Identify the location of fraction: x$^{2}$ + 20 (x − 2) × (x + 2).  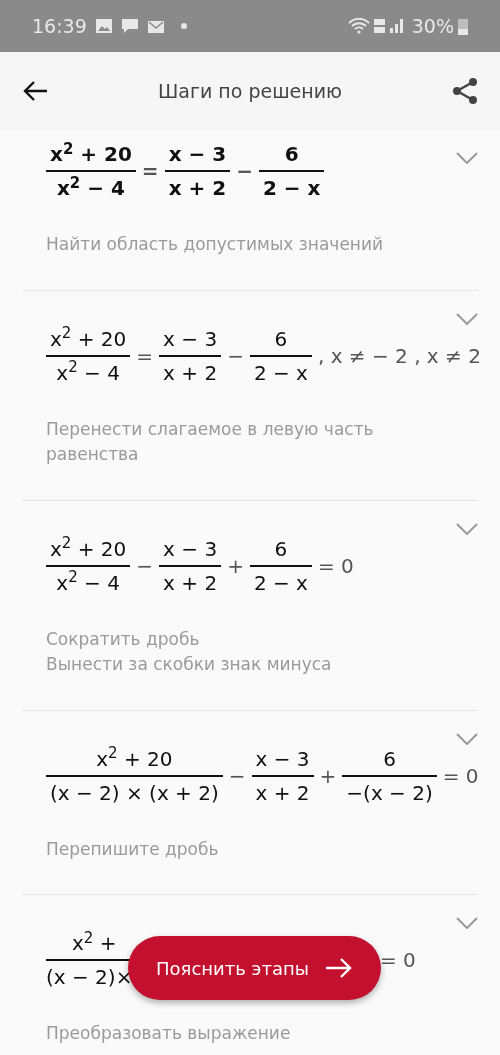
(134, 775).